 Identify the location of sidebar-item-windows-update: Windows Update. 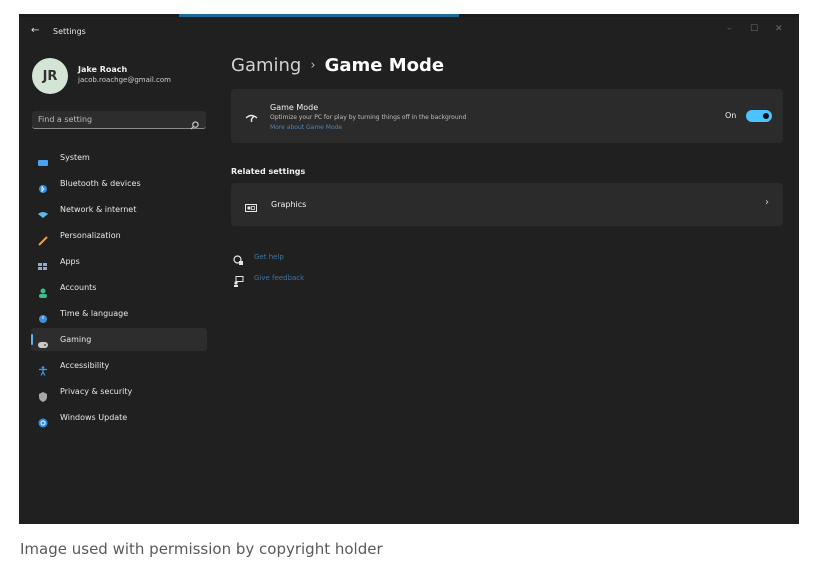
(119, 417).